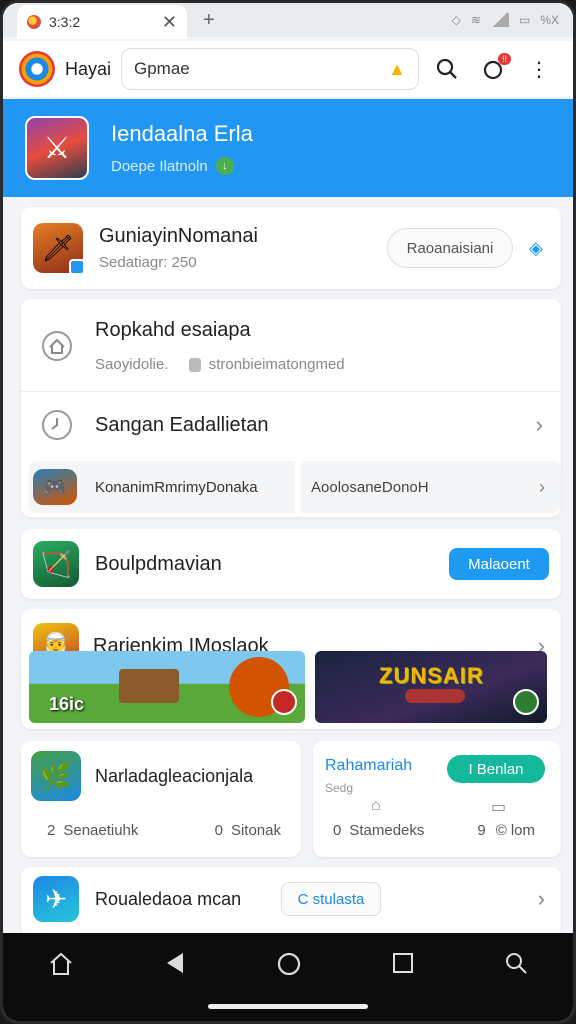  I want to click on featured-subtitle: Doepe Ilatnoln, so click(159, 166).